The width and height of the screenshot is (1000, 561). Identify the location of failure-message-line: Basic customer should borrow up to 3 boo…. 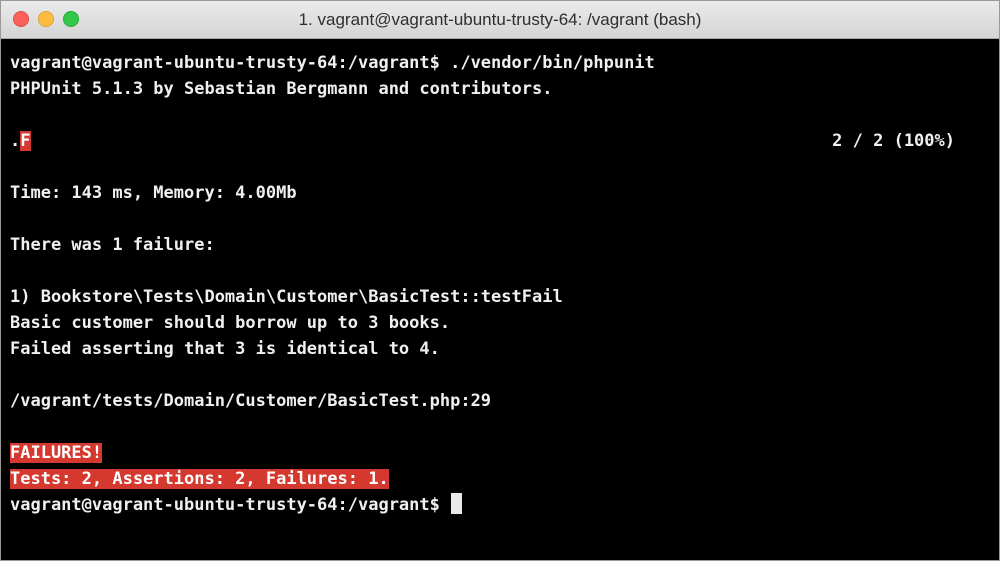
(230, 323).